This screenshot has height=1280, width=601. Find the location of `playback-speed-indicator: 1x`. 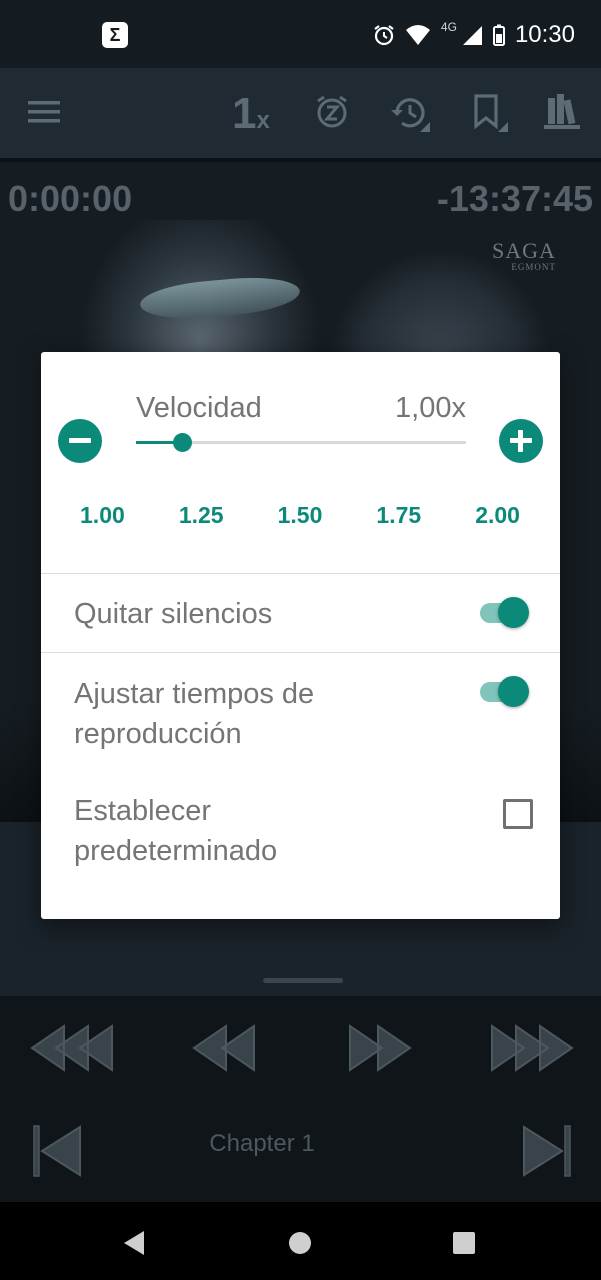

playback-speed-indicator: 1x is located at coordinates (251, 117).